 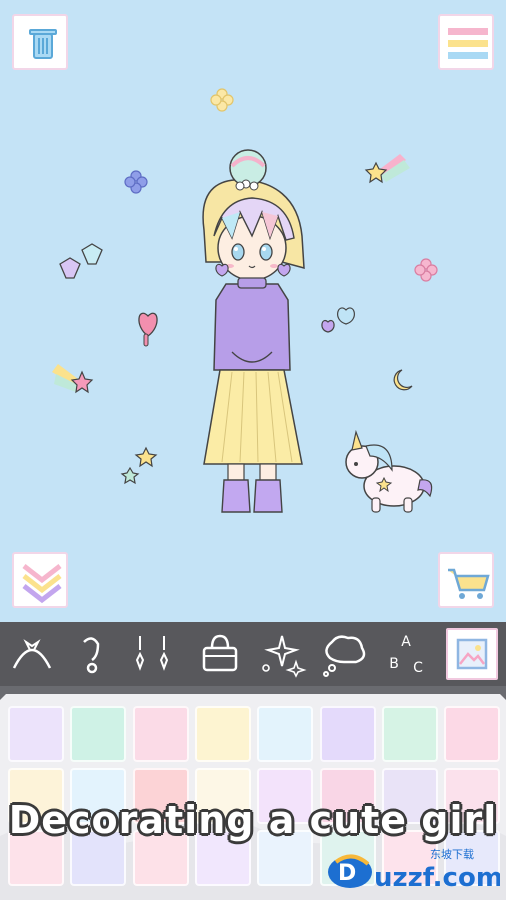 What do you see at coordinates (406, 642) in the screenshot?
I see `letter-a: A` at bounding box center [406, 642].